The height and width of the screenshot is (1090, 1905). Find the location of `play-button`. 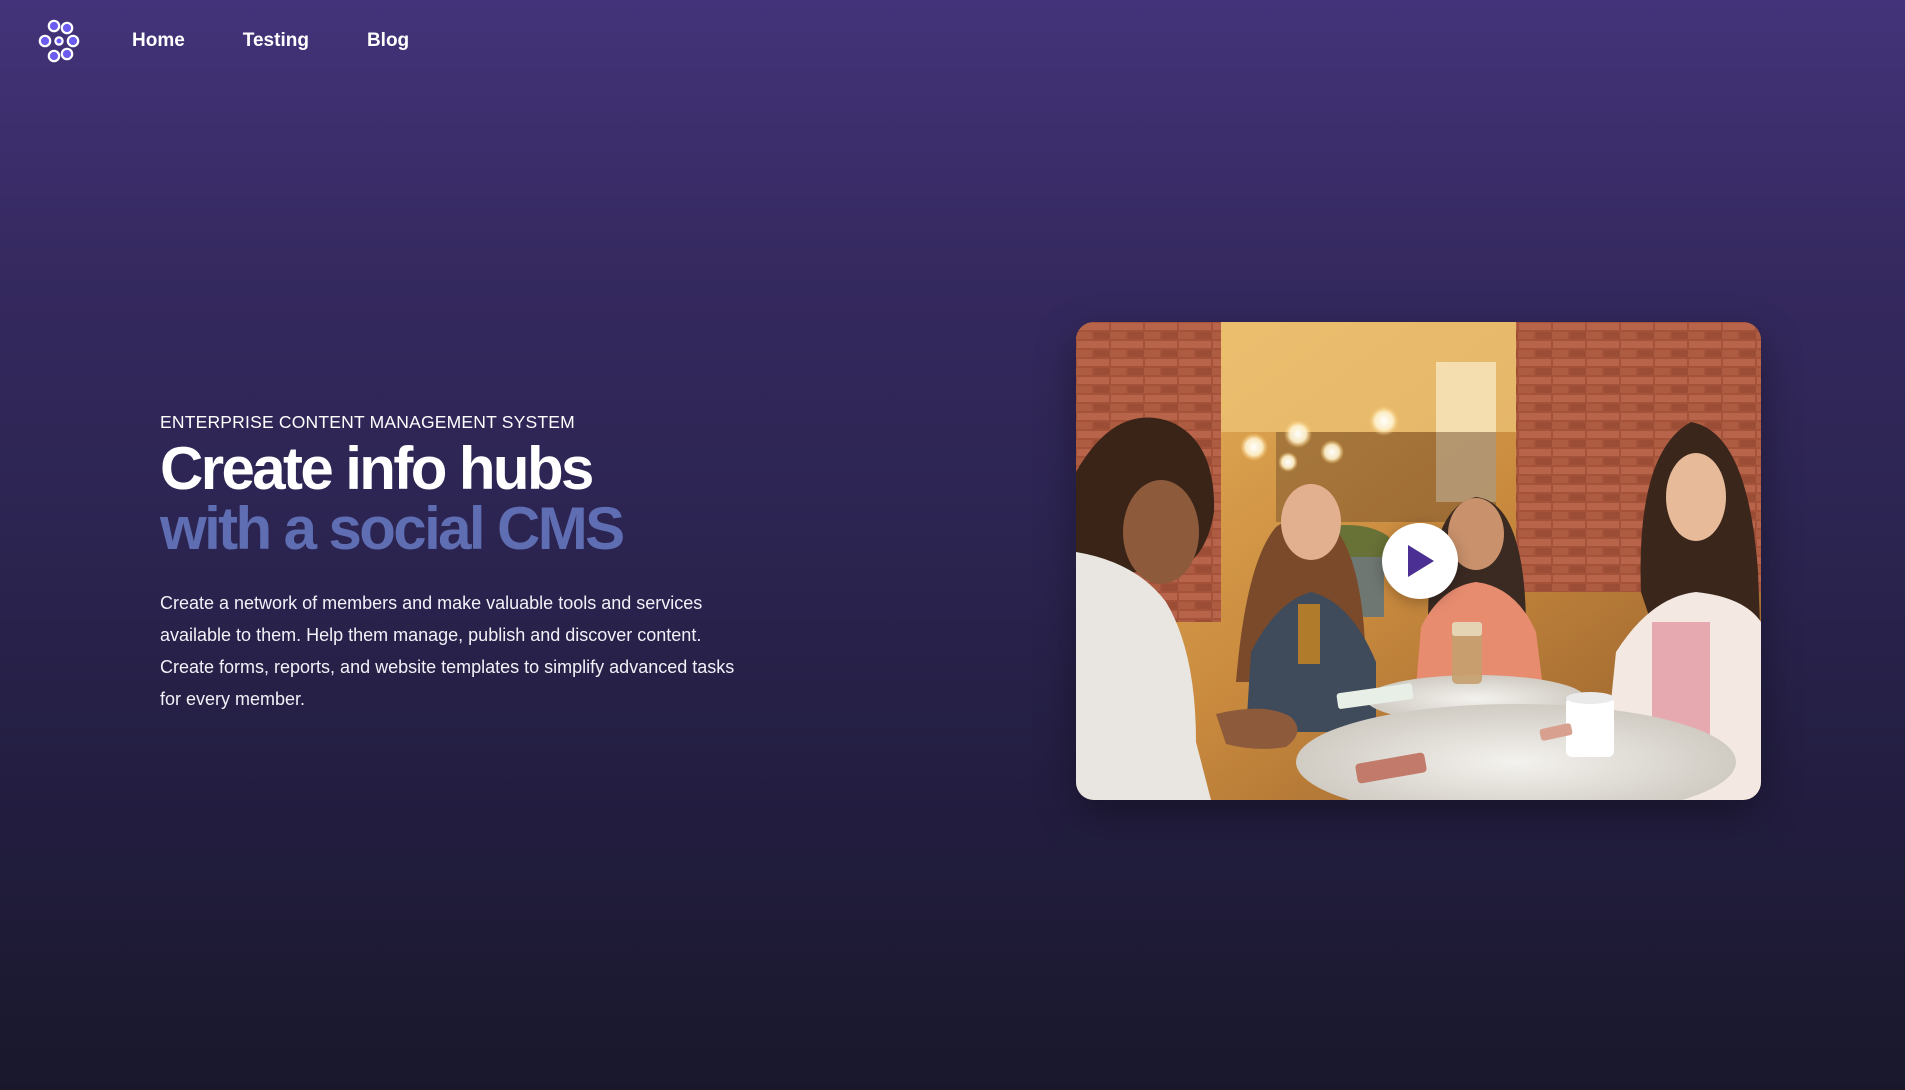

play-button is located at coordinates (1420, 561).